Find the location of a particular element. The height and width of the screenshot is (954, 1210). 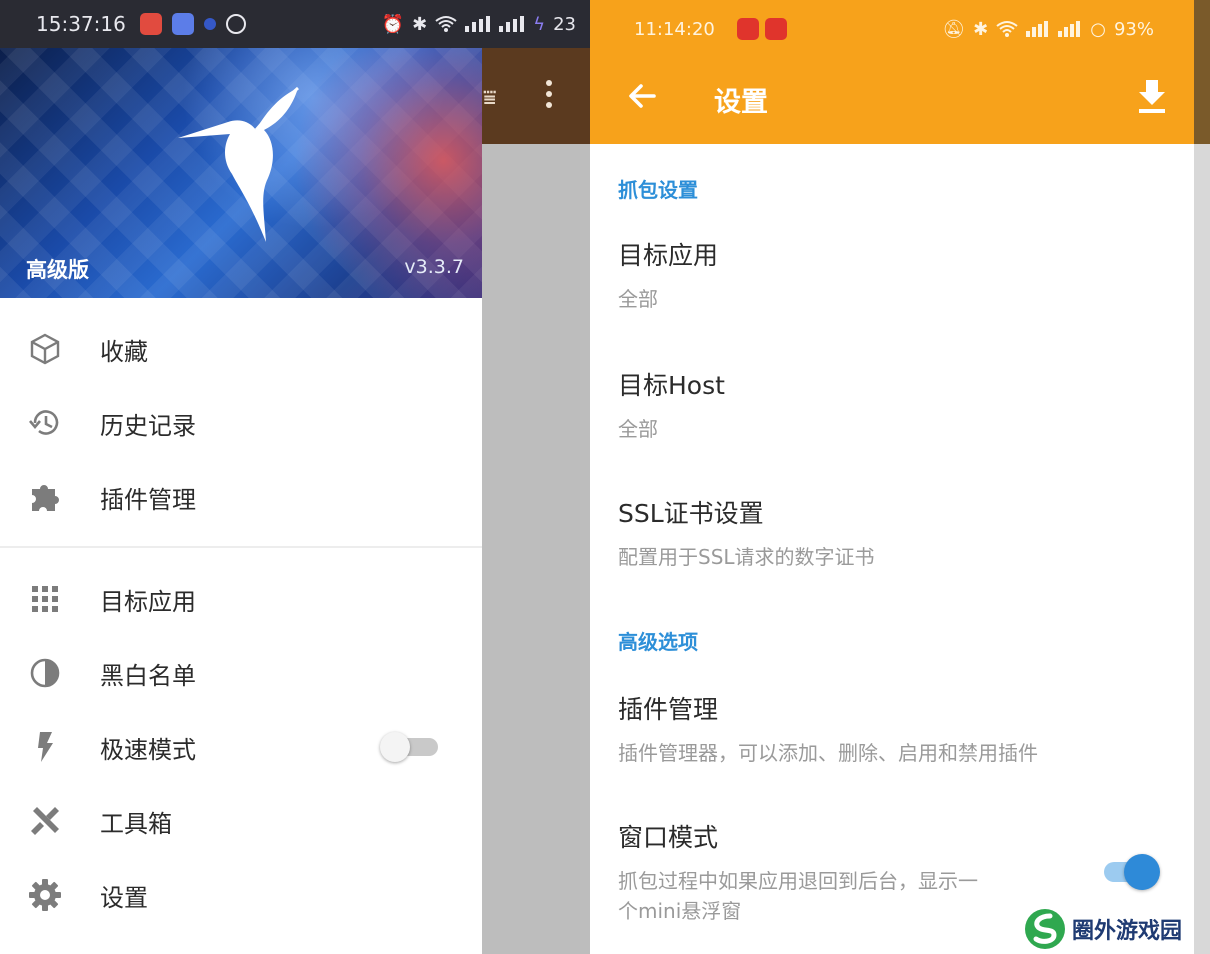

drawer-header: 高级版 v3.3.7 is located at coordinates (241, 173).